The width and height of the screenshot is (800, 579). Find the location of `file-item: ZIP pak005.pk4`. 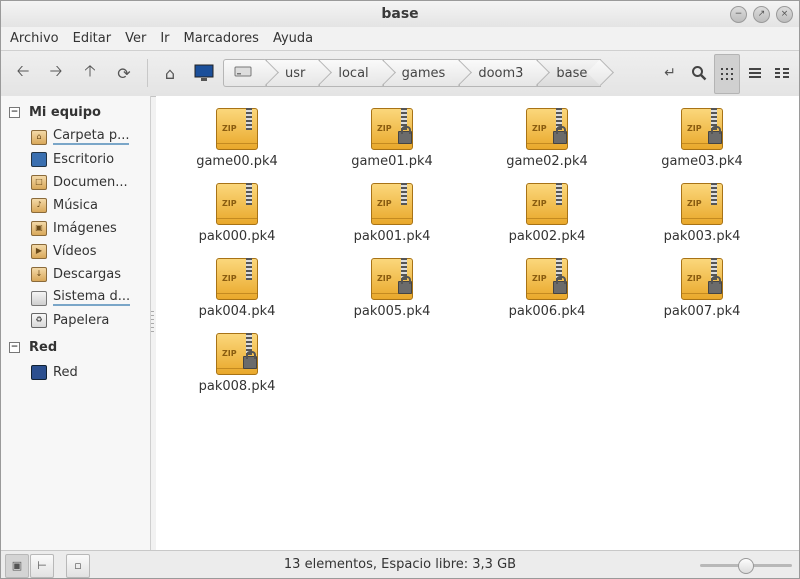

file-item: ZIP pak005.pk4 is located at coordinates (392, 287).